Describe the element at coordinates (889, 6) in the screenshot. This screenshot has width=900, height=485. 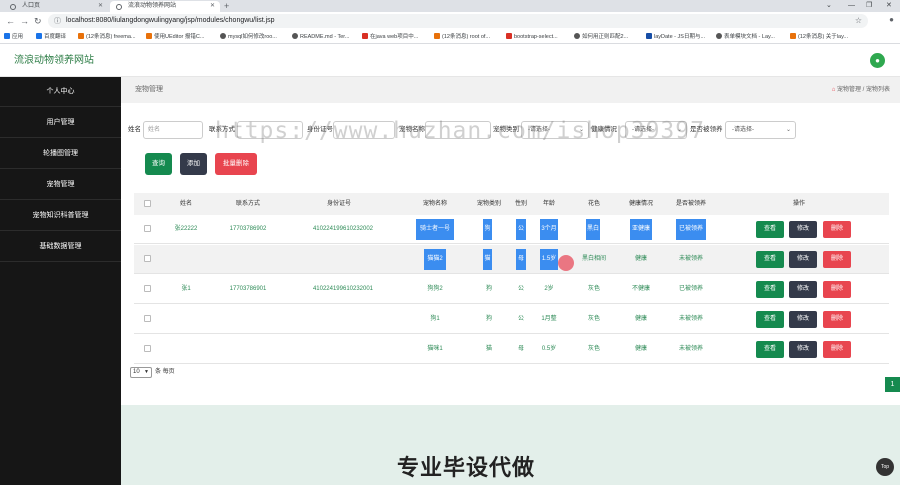
I see `close-window-icon: ✕` at that location.